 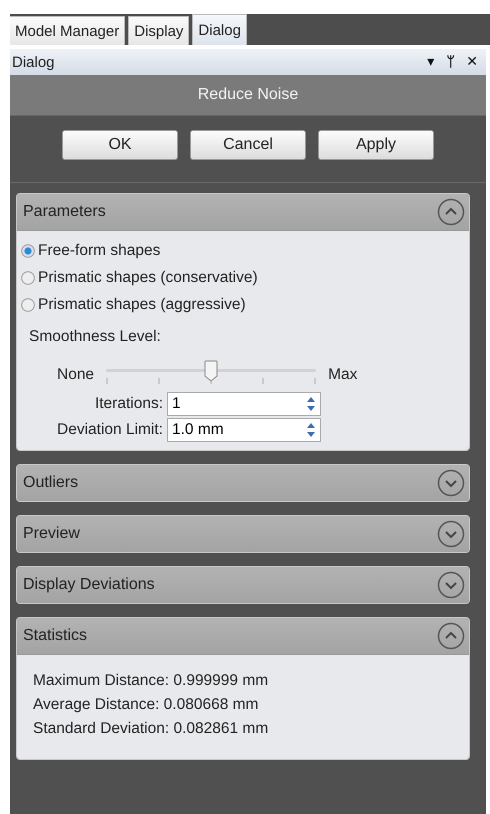 I want to click on menu-button: ▾, so click(x=430, y=62).